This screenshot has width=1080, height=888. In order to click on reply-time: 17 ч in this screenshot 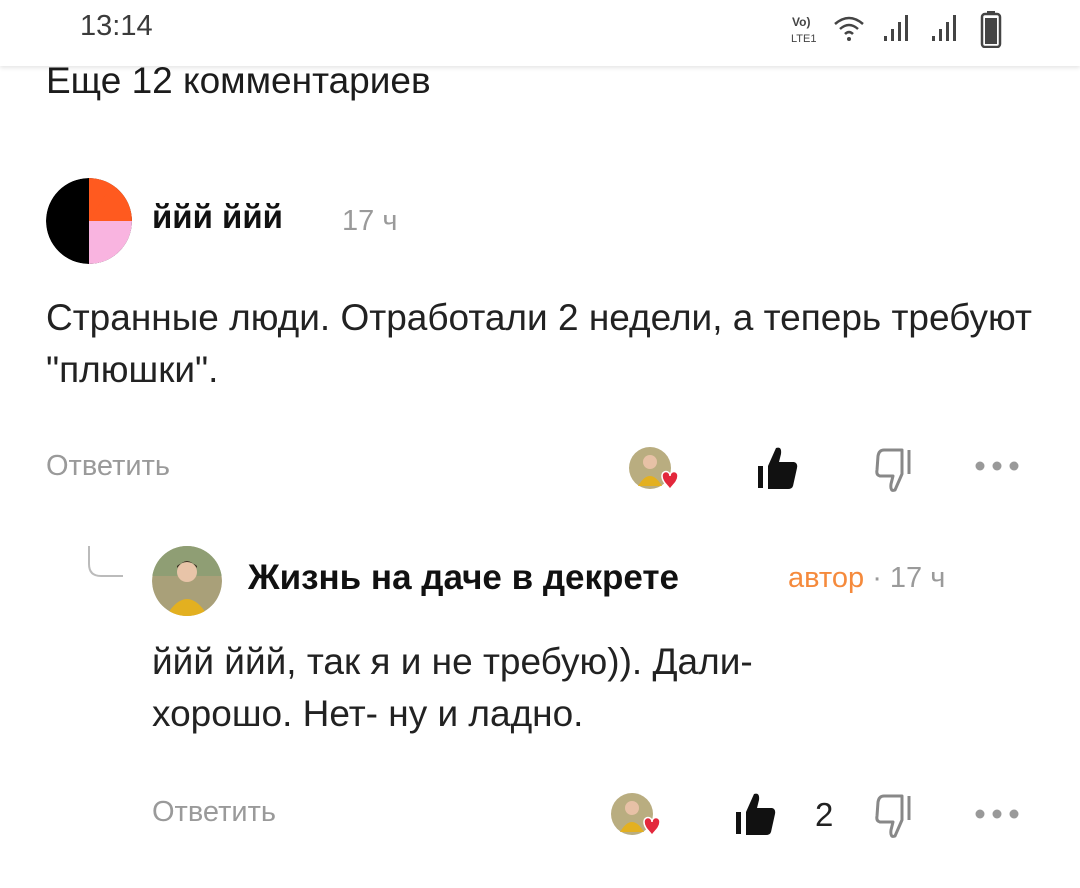, I will do `click(917, 578)`.